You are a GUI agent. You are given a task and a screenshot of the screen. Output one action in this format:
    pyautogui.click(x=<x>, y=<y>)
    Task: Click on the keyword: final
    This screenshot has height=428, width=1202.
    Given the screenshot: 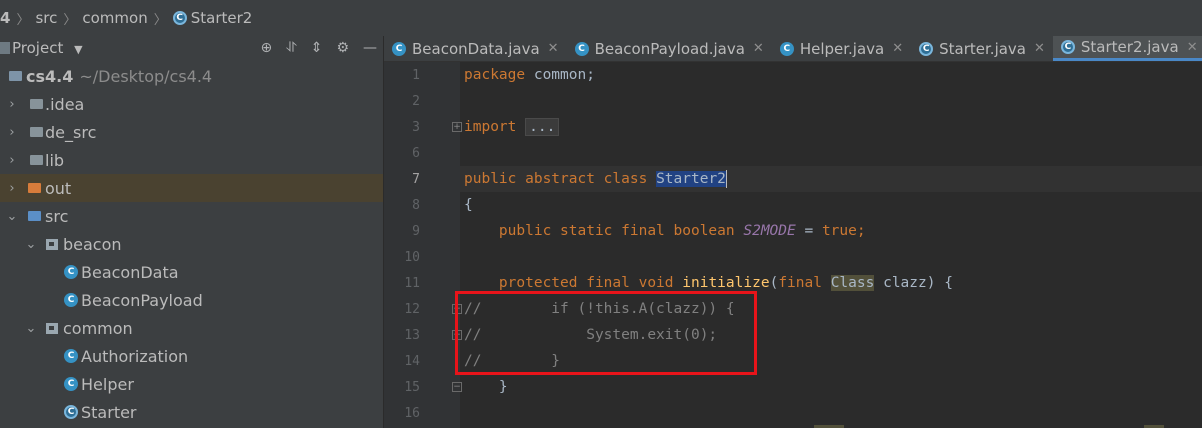 What is the action you would take?
    pyautogui.click(x=800, y=283)
    